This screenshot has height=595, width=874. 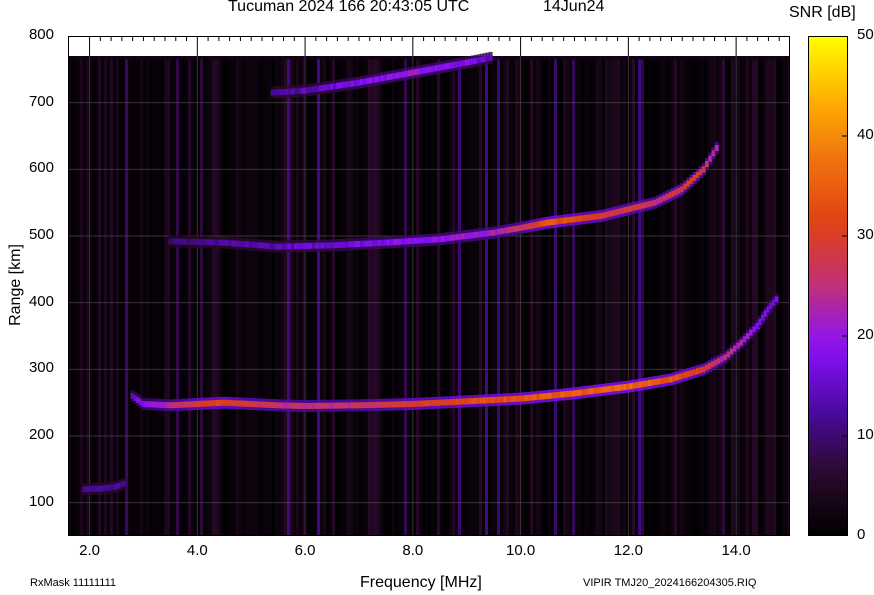 I want to click on echo-cell, so click(x=490, y=57).